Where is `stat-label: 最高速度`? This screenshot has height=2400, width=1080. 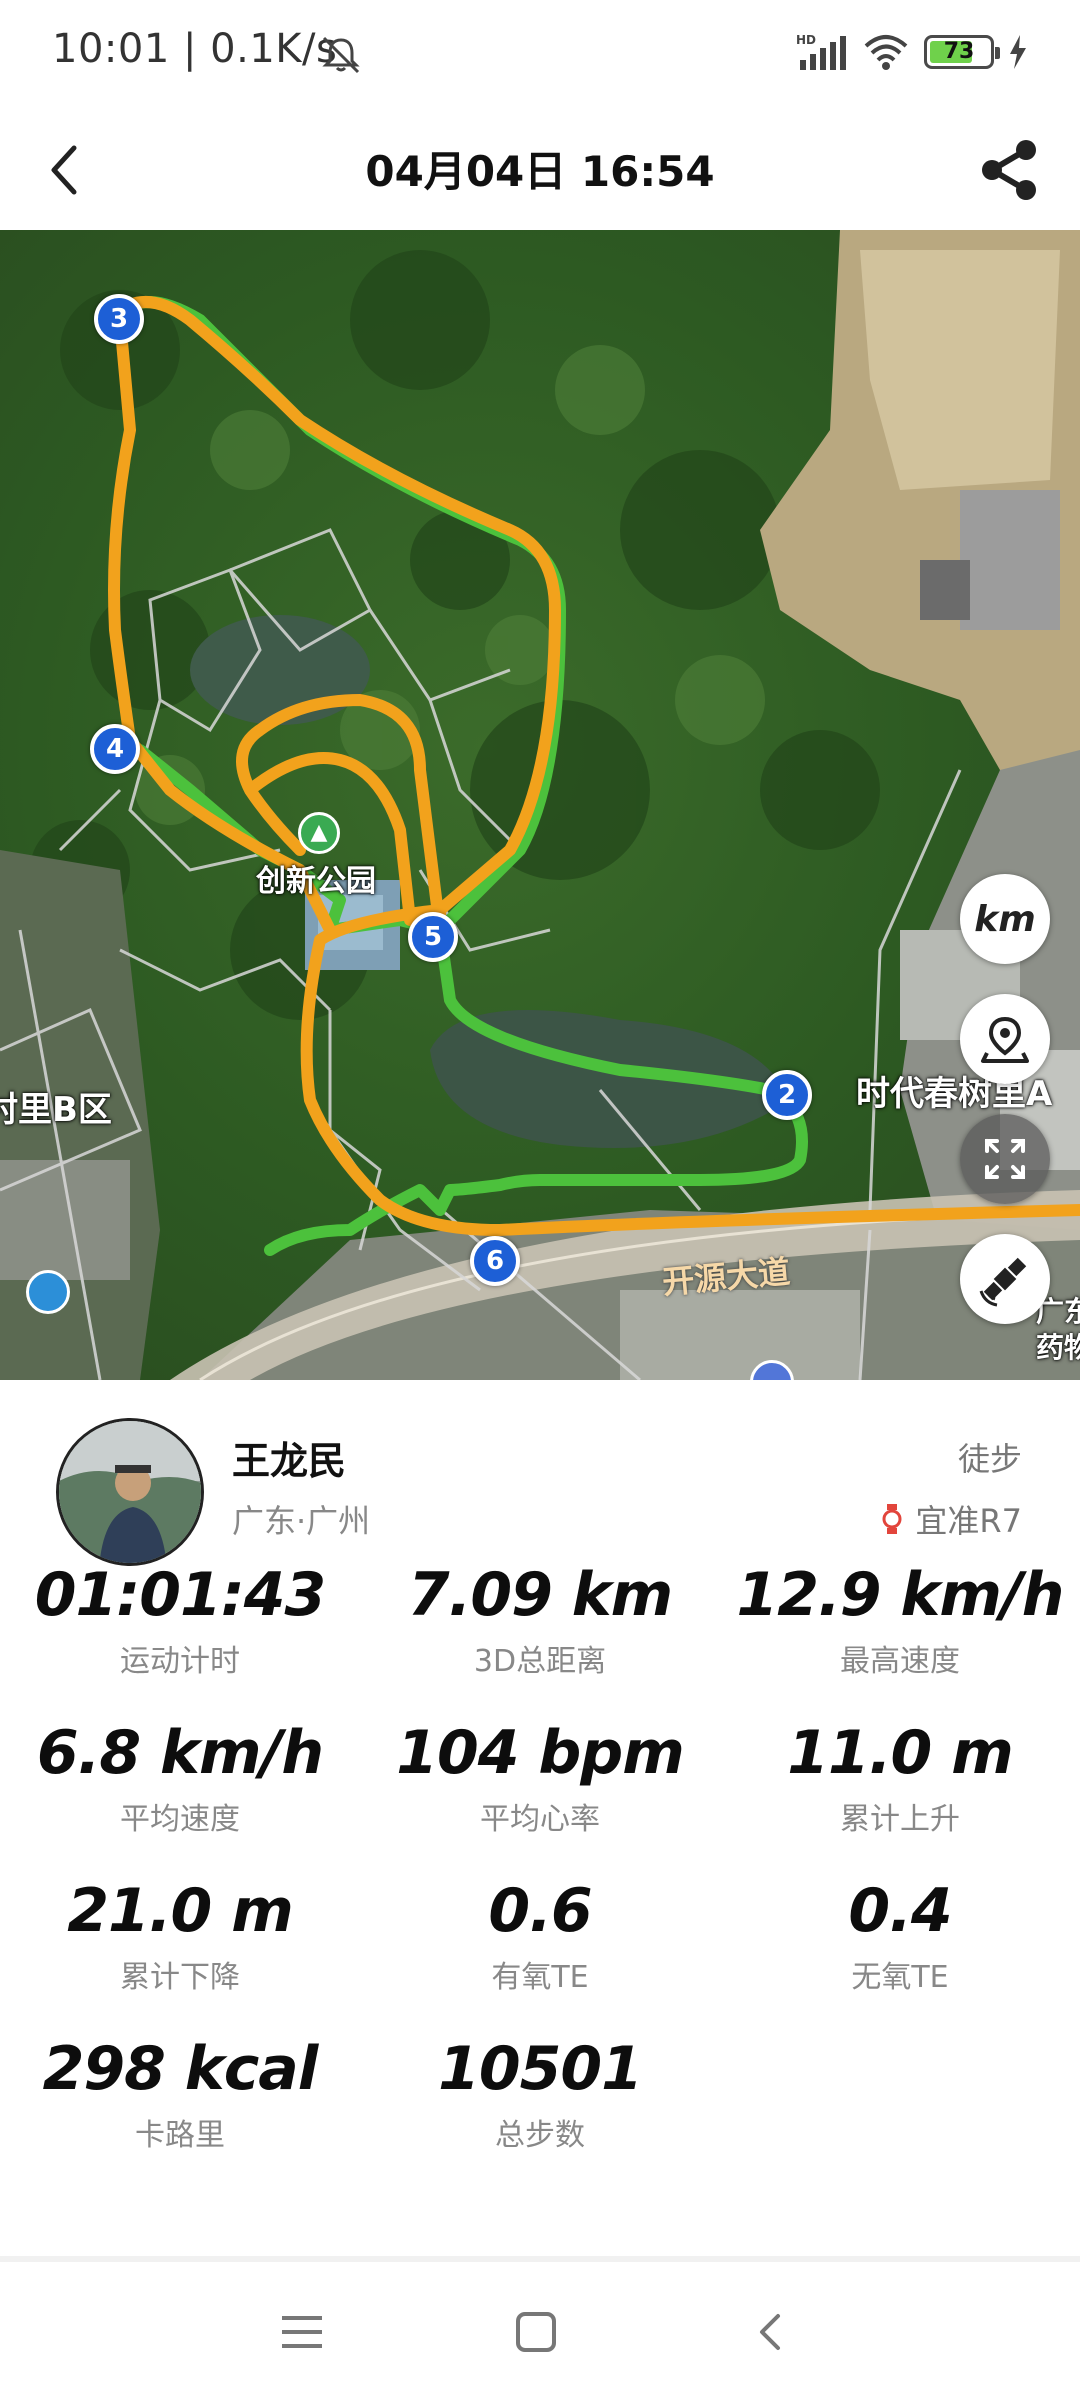 stat-label: 最高速度 is located at coordinates (900, 1661).